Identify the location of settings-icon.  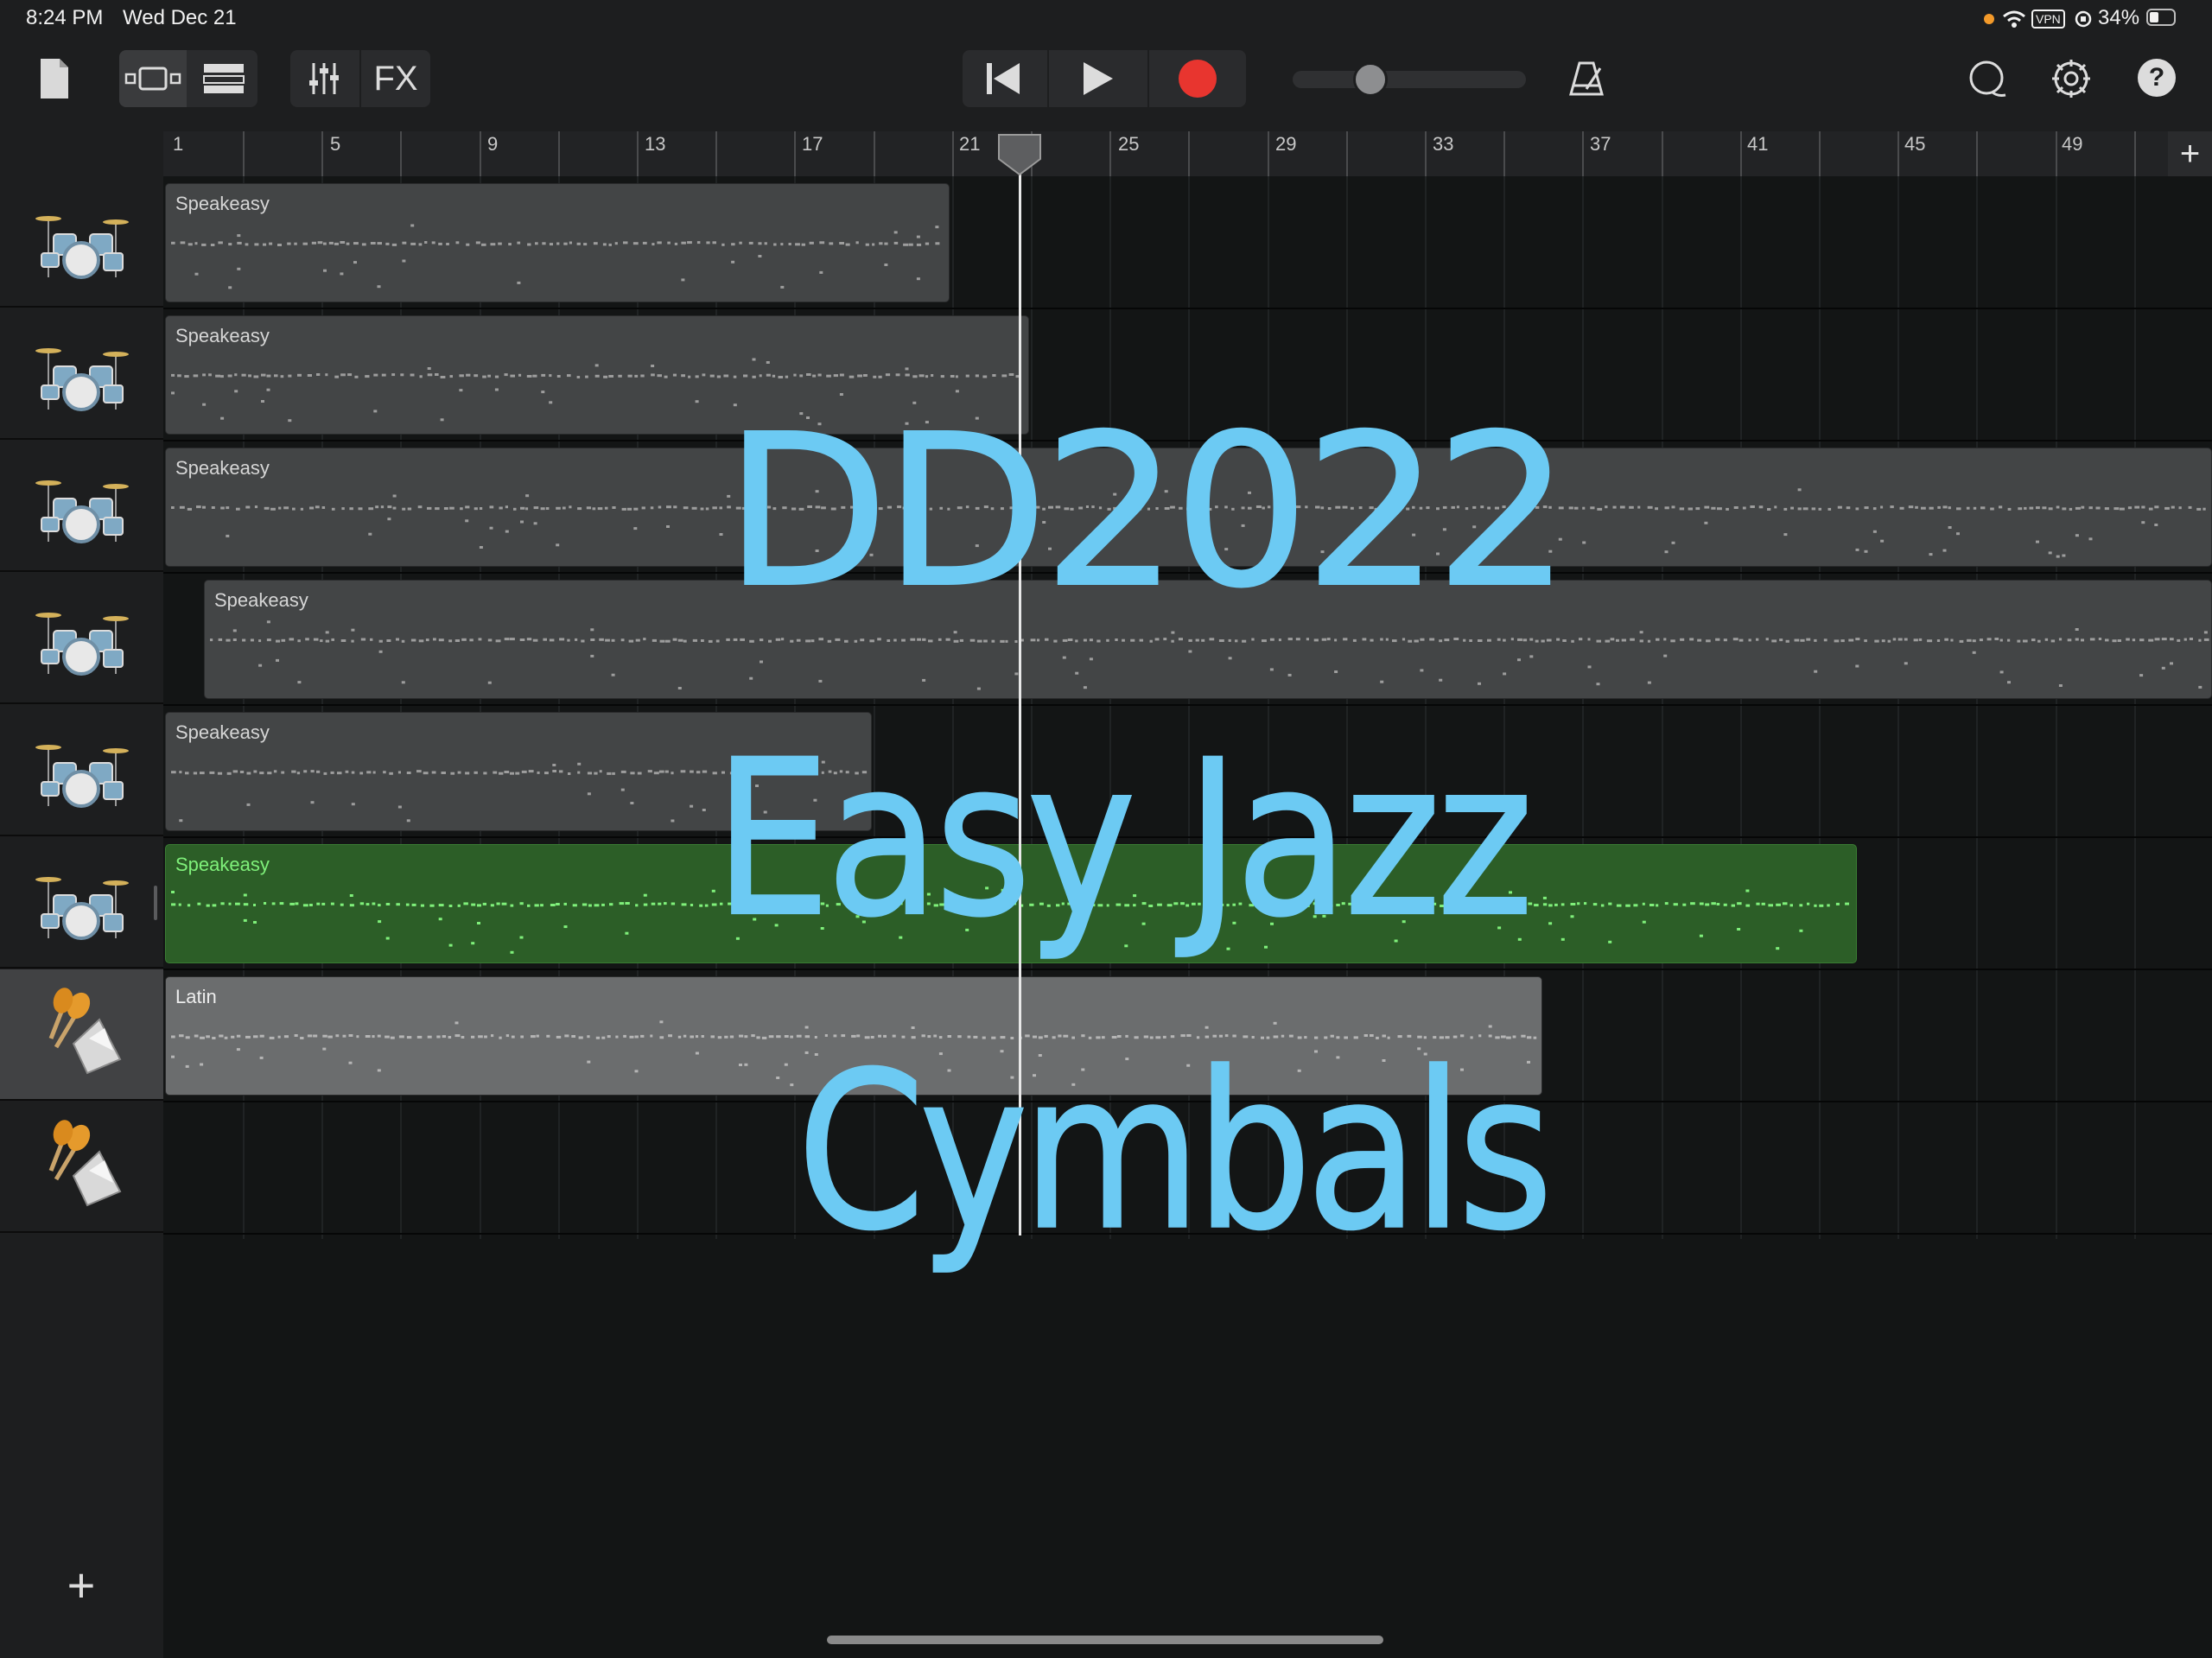
(2071, 79).